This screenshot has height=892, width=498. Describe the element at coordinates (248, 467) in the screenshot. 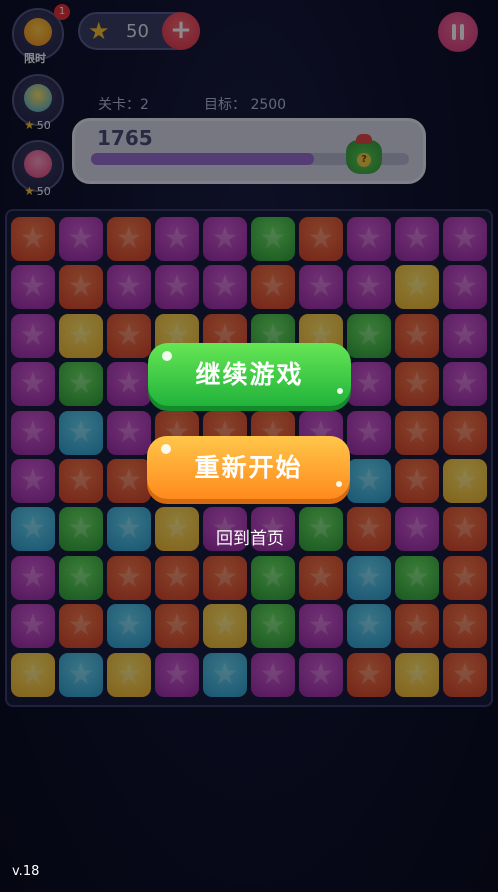

I see `restart-button: 重新开始` at that location.